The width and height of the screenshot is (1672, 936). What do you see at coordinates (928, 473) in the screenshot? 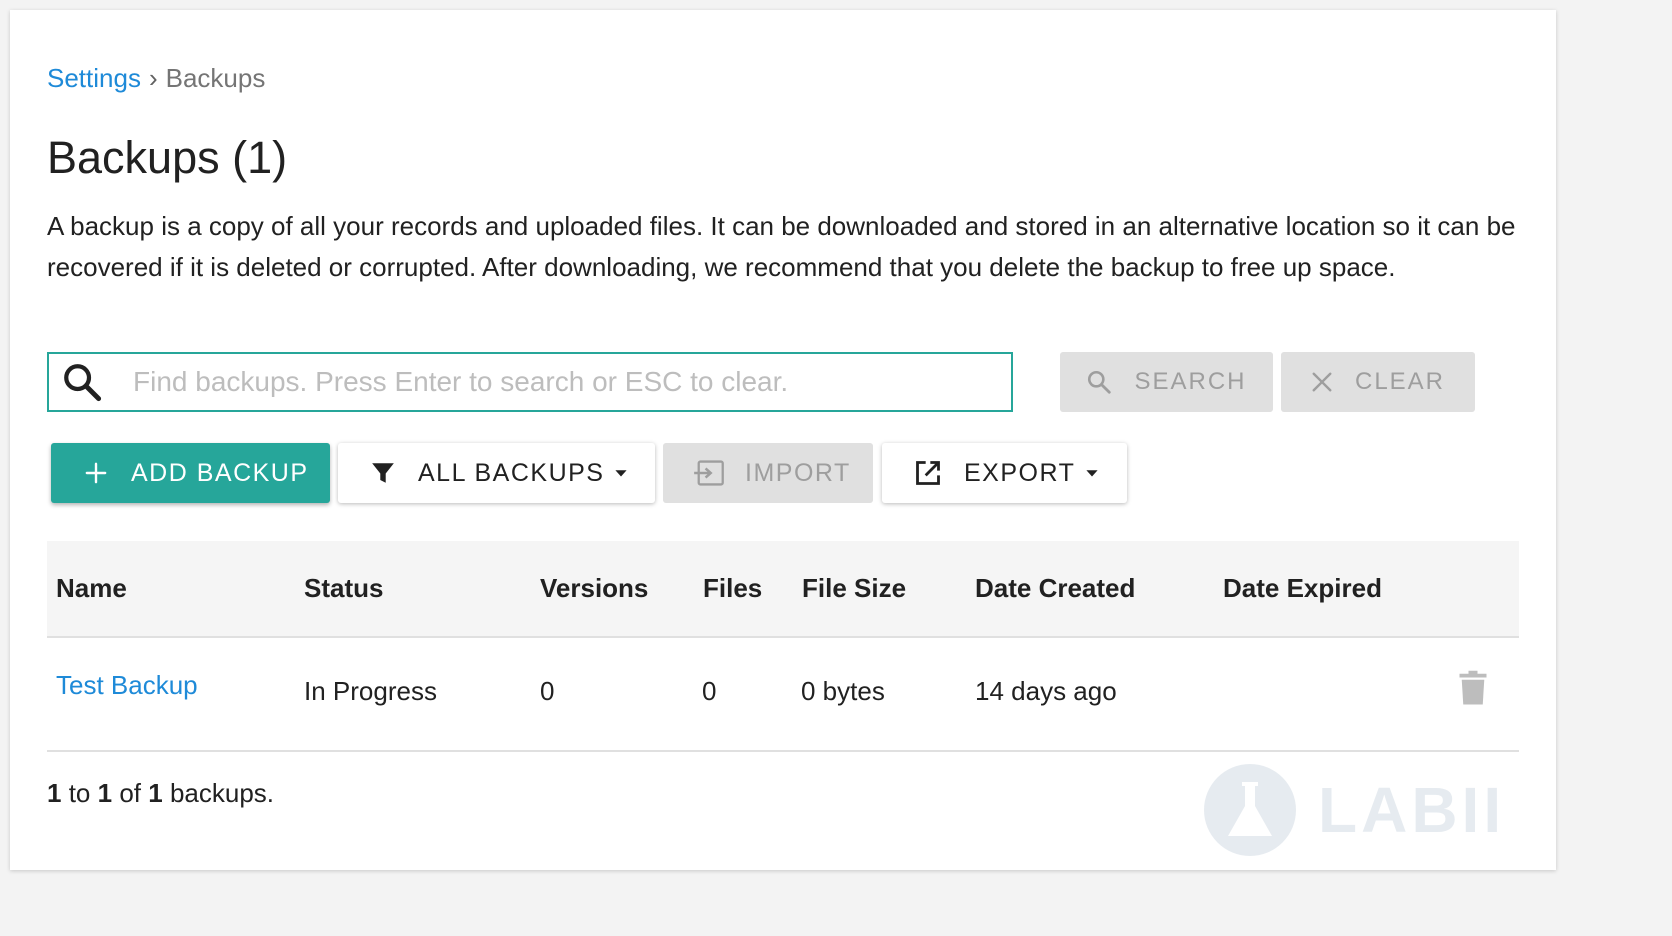
I see `export-icon` at bounding box center [928, 473].